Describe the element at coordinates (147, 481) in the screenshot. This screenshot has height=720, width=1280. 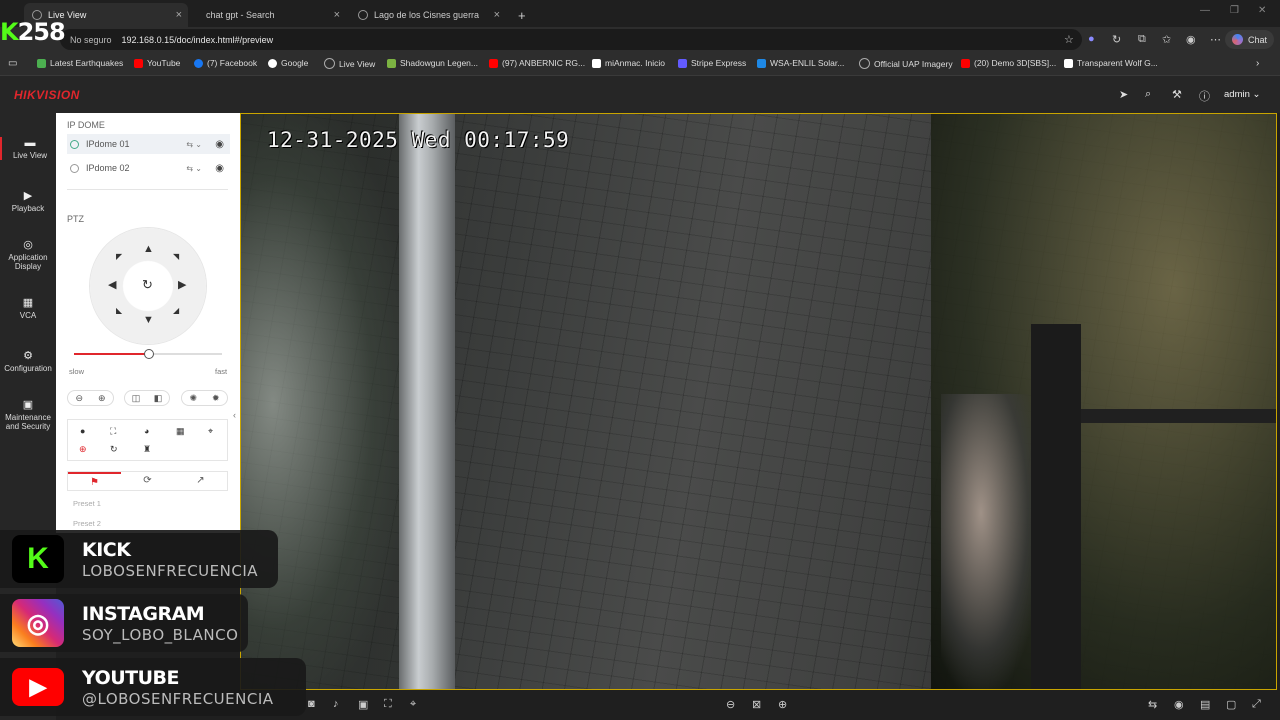
I see `tab-patrol: ⟳` at that location.